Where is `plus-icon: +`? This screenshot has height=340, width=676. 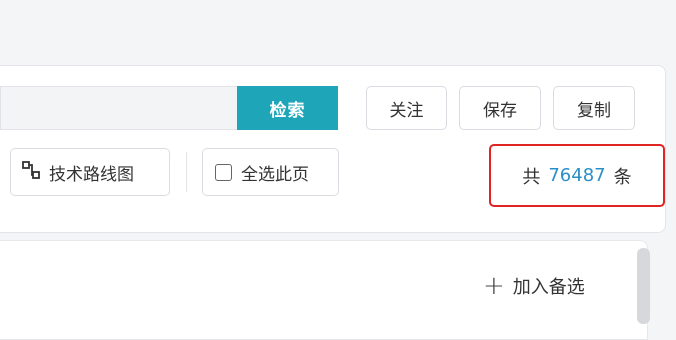 plus-icon: + is located at coordinates (494, 286).